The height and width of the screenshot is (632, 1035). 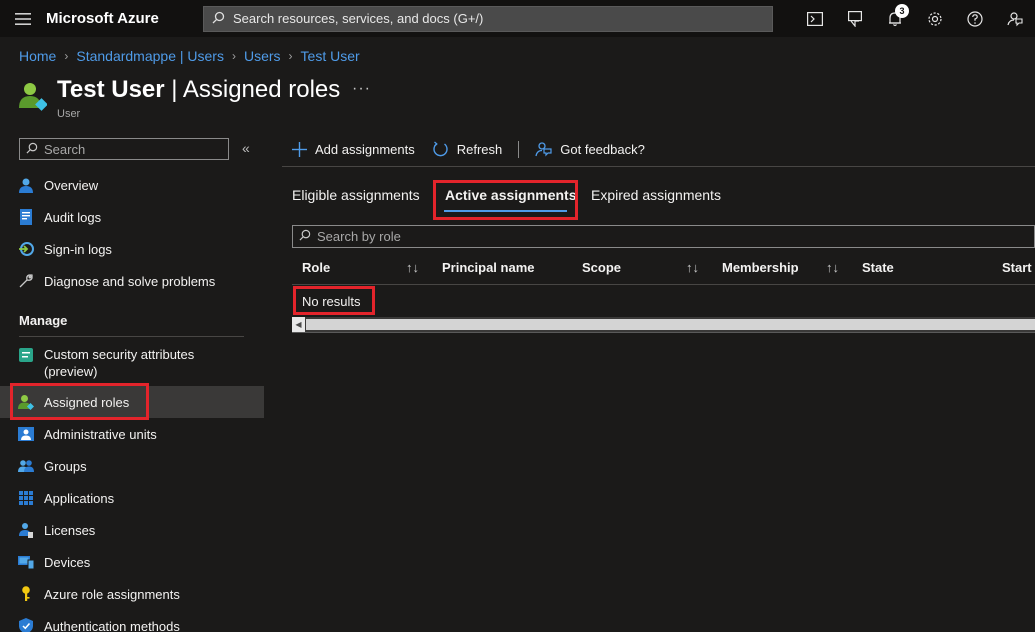 I want to click on shield-icon, so click(x=26, y=624).